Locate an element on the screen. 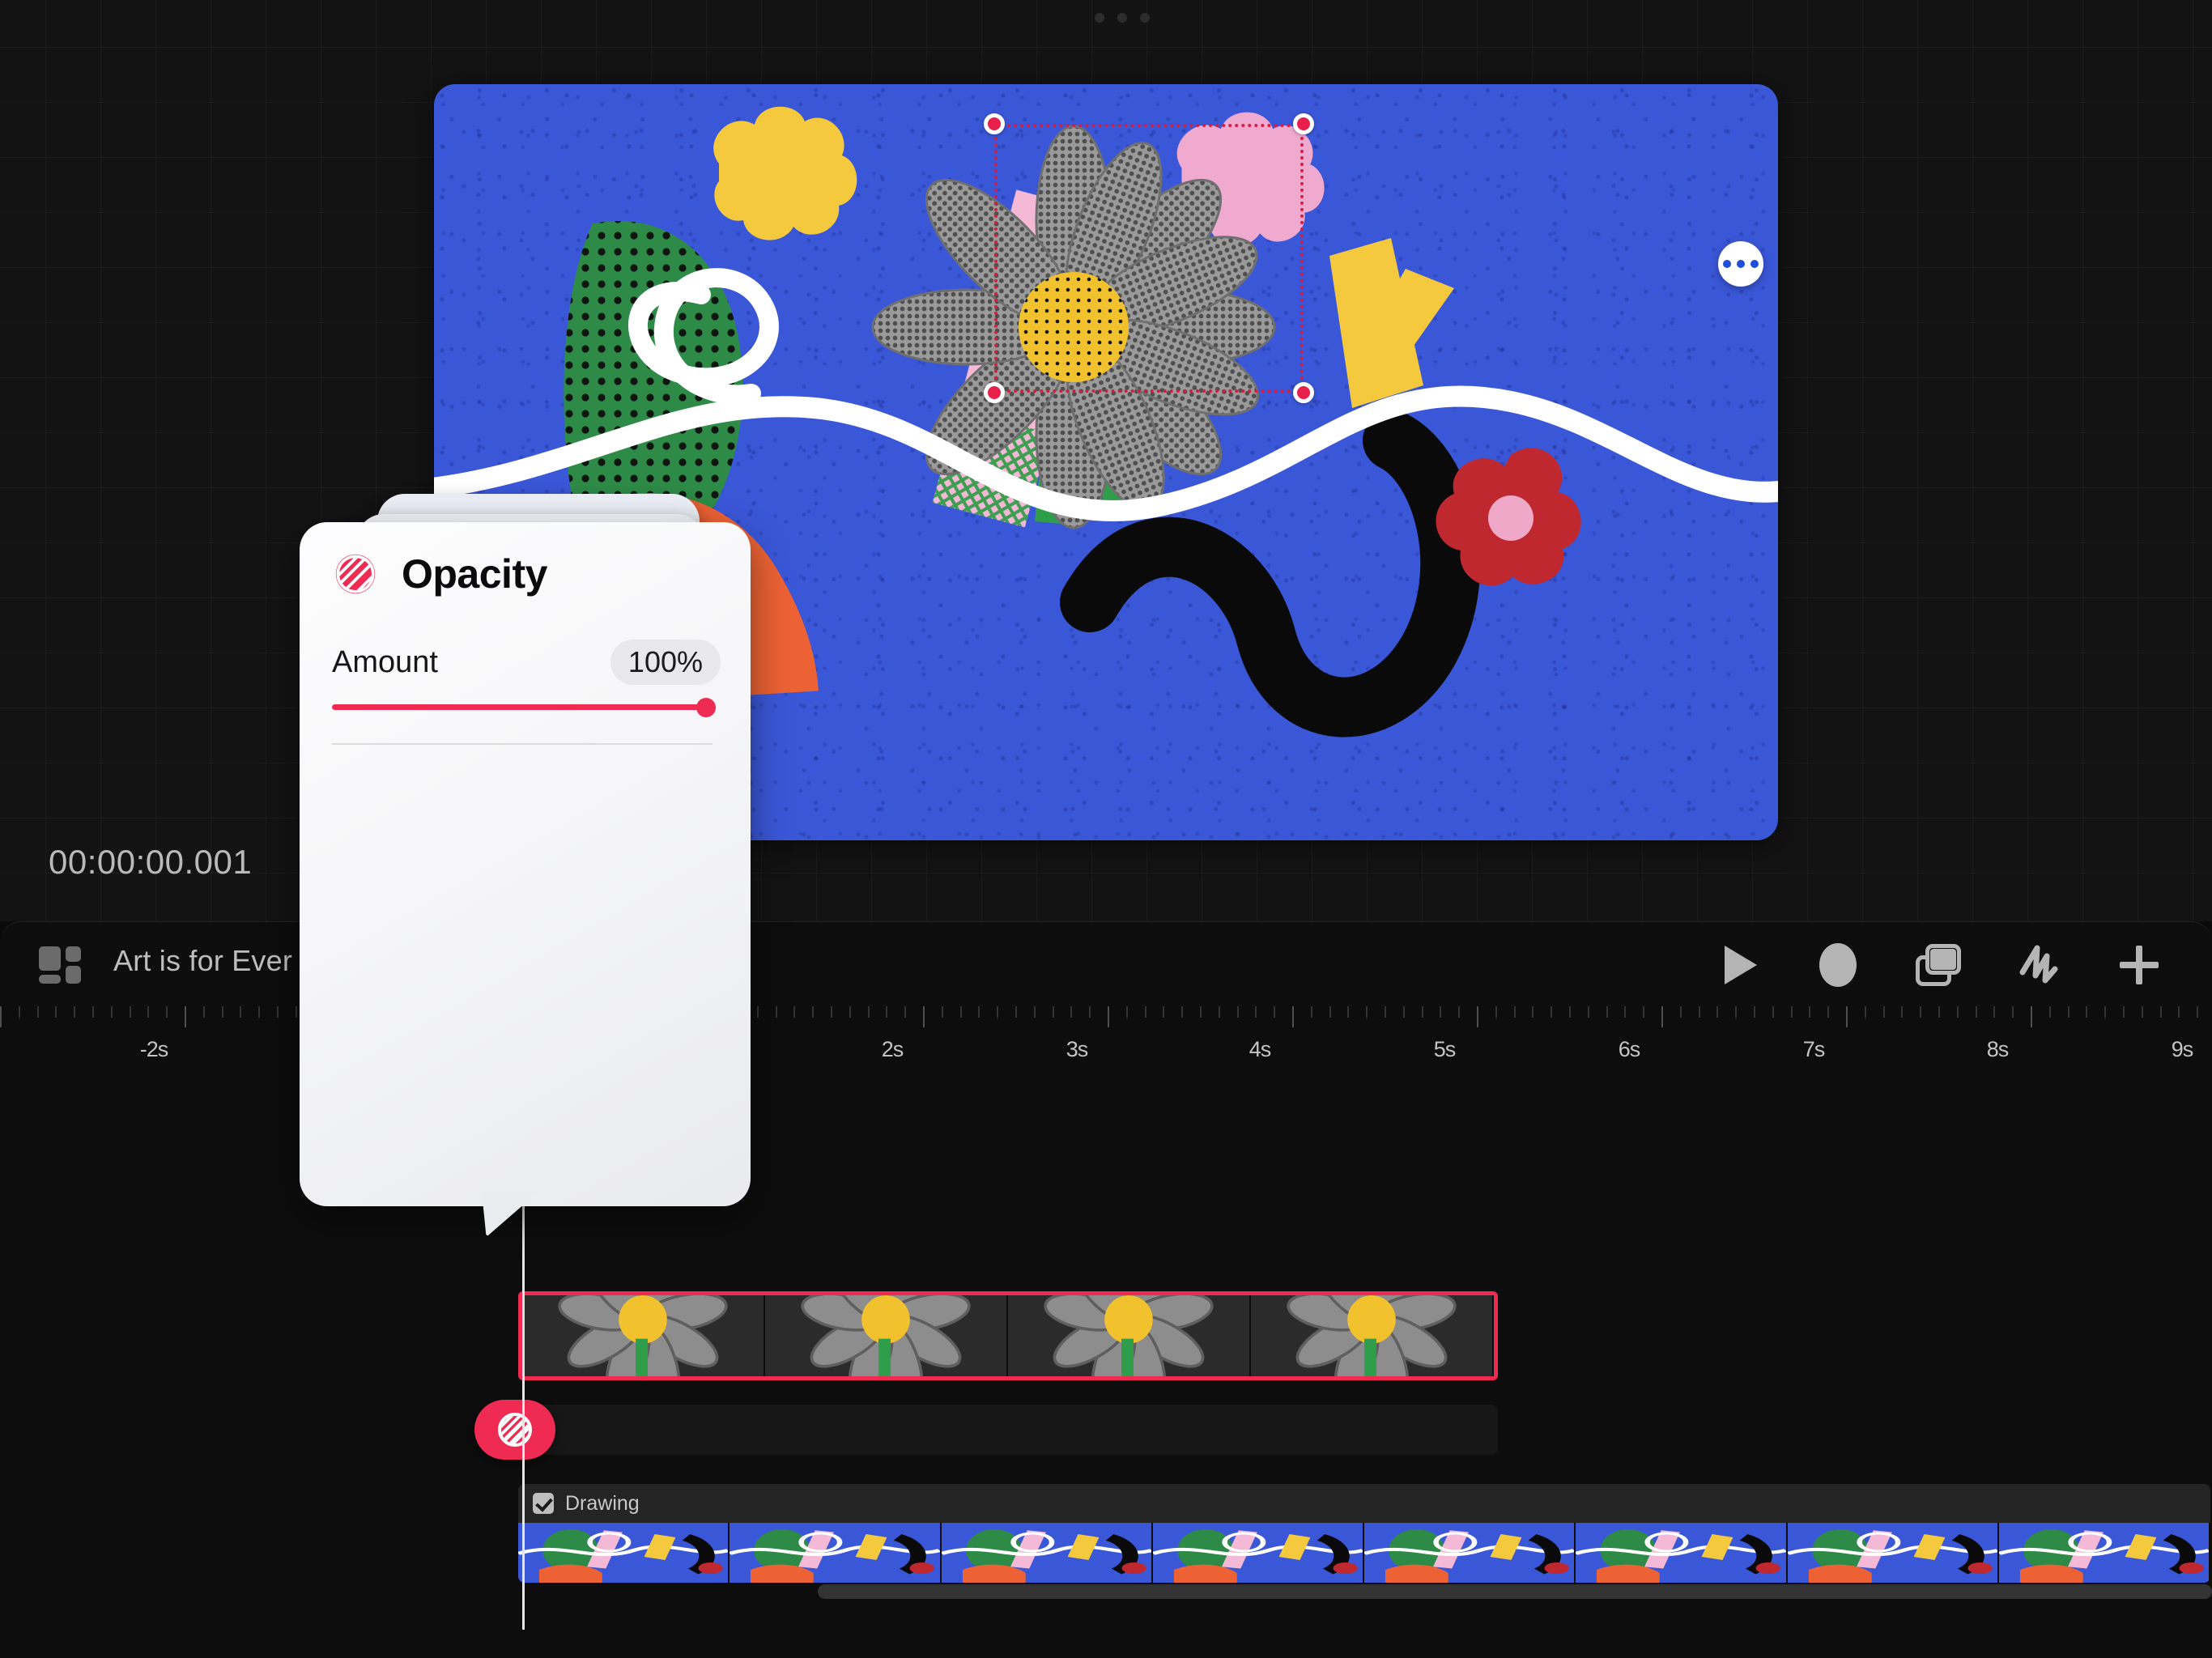  more-options-button is located at coordinates (1741, 264).